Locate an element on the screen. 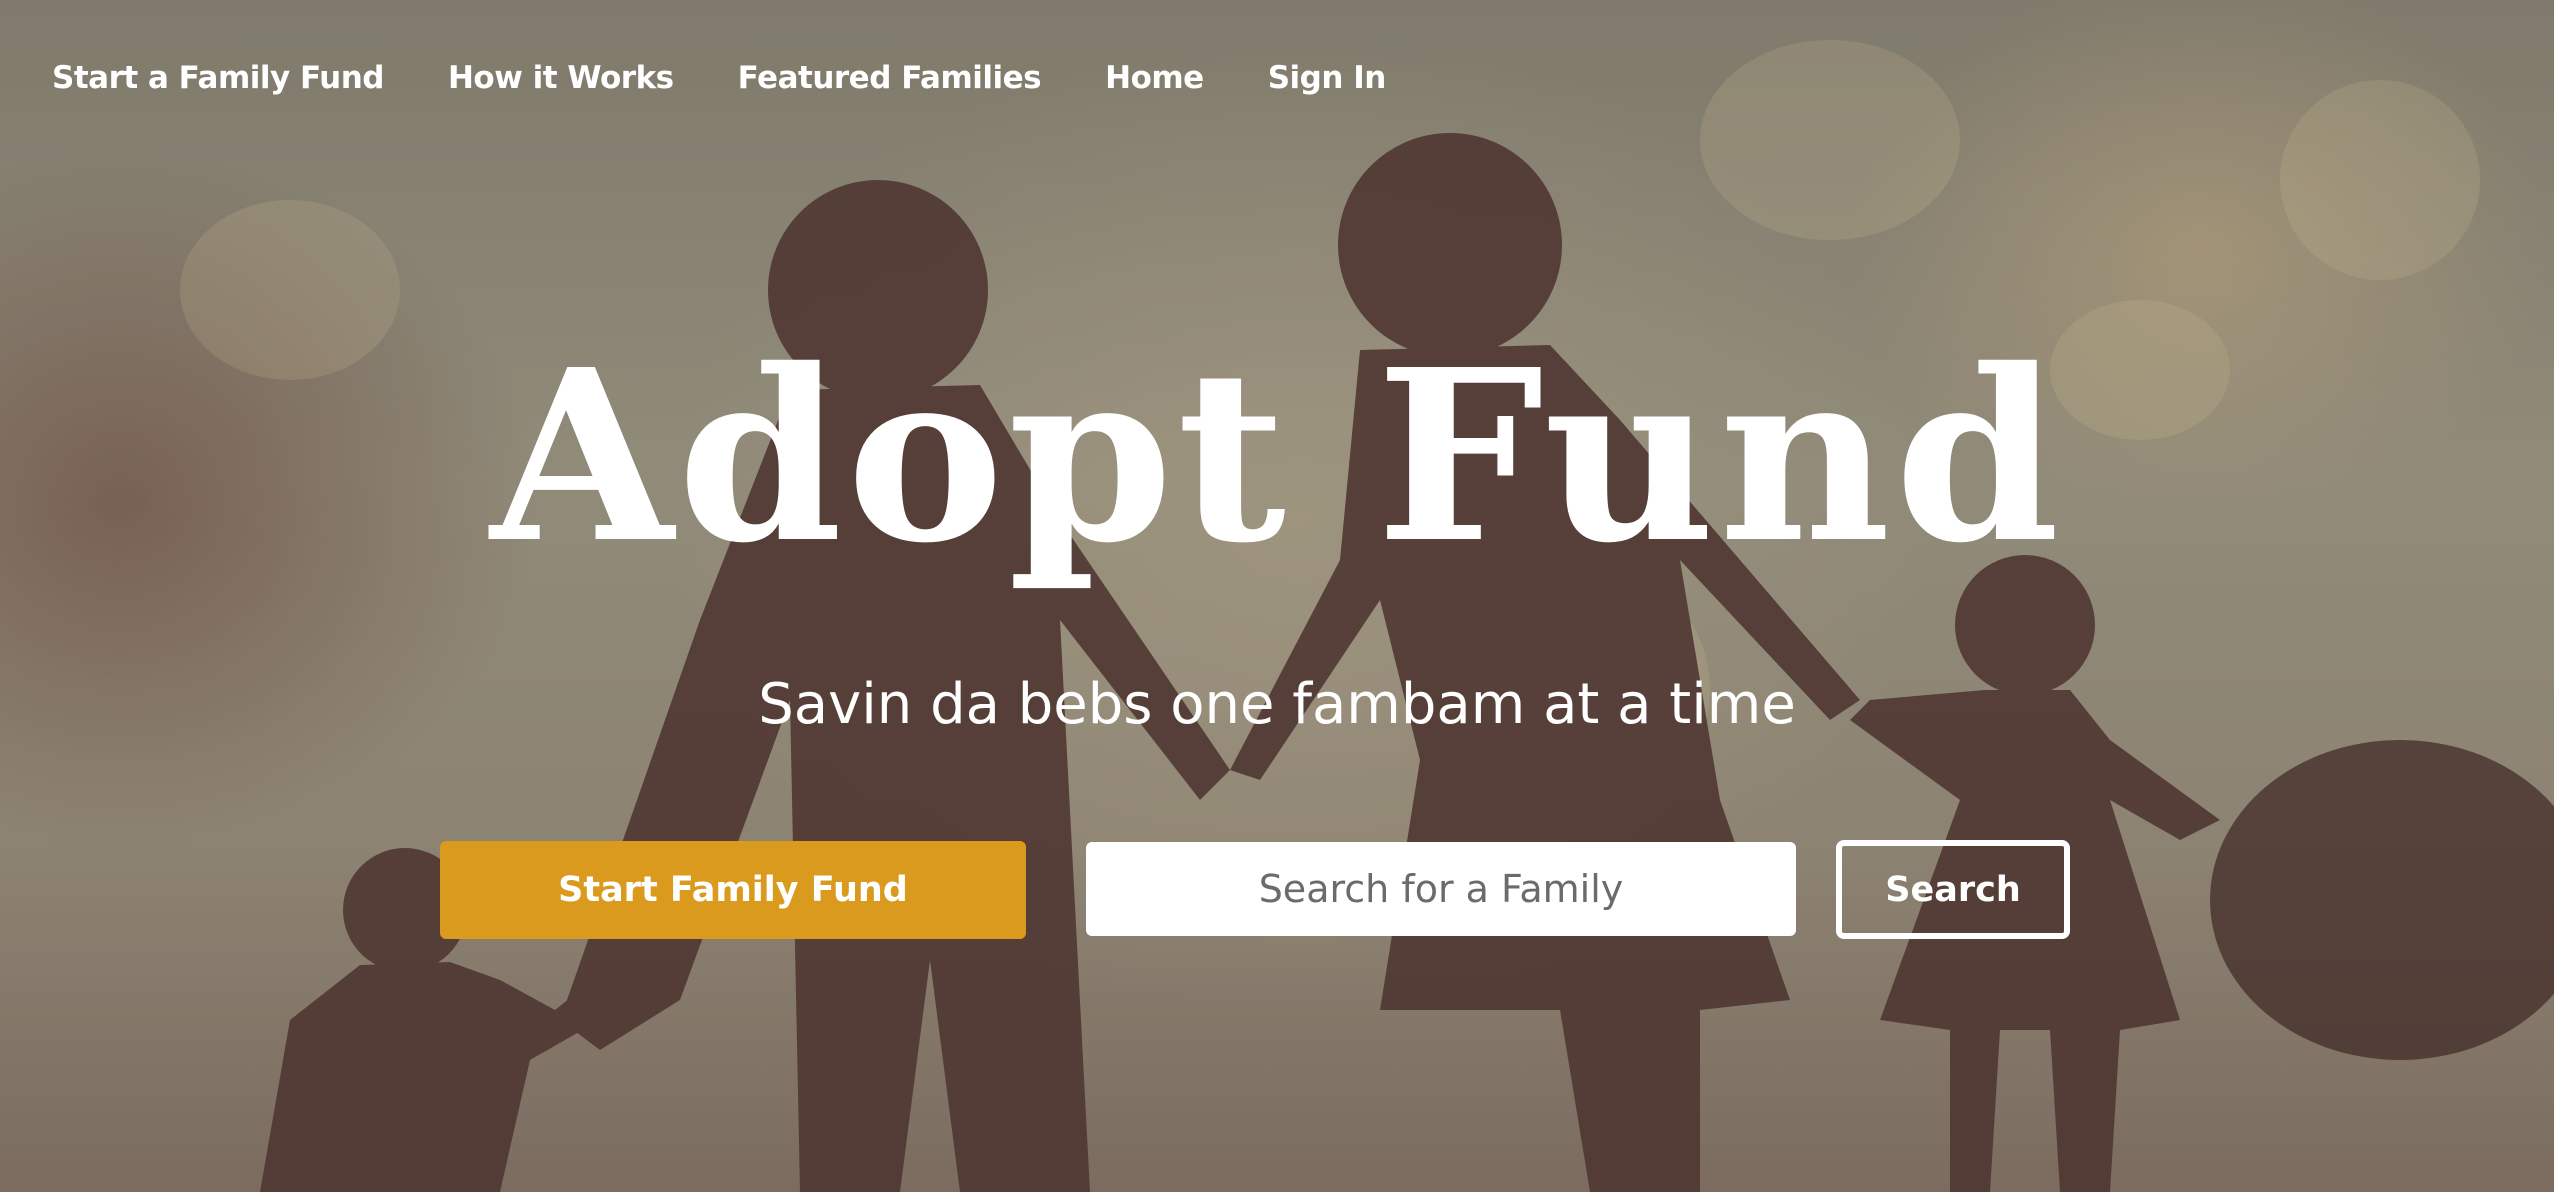 The width and height of the screenshot is (2554, 1192). nav-sign-in: Sign In is located at coordinates (1327, 78).